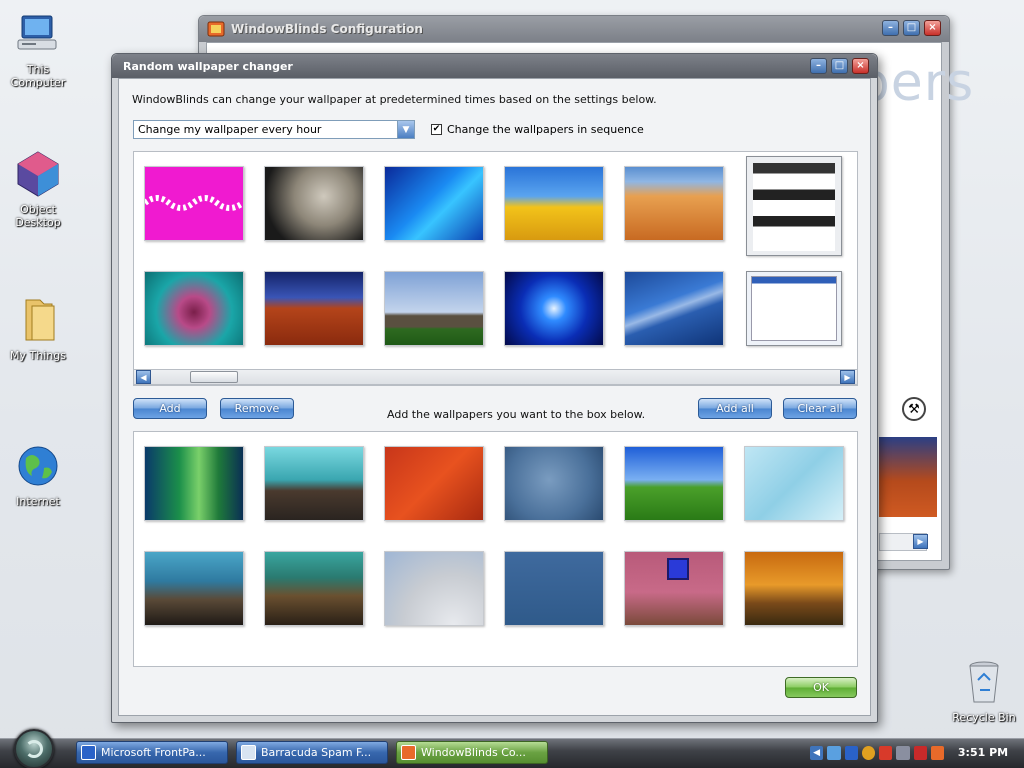  What do you see at coordinates (327, 29) in the screenshot?
I see `window-title: WindowBlinds Configuration` at bounding box center [327, 29].